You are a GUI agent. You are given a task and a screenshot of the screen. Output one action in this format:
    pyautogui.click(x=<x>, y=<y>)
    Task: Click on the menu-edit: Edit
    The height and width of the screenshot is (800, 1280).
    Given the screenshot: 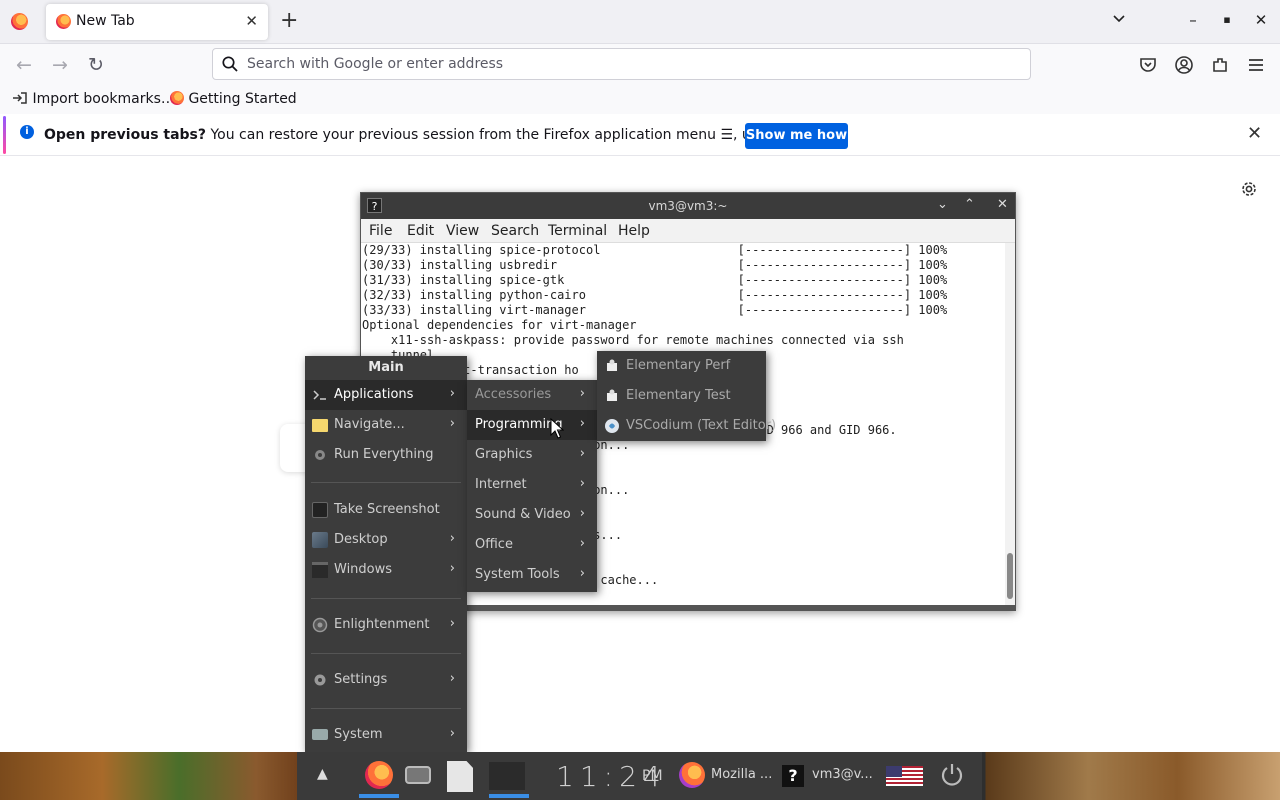 What is the action you would take?
    pyautogui.click(x=420, y=231)
    